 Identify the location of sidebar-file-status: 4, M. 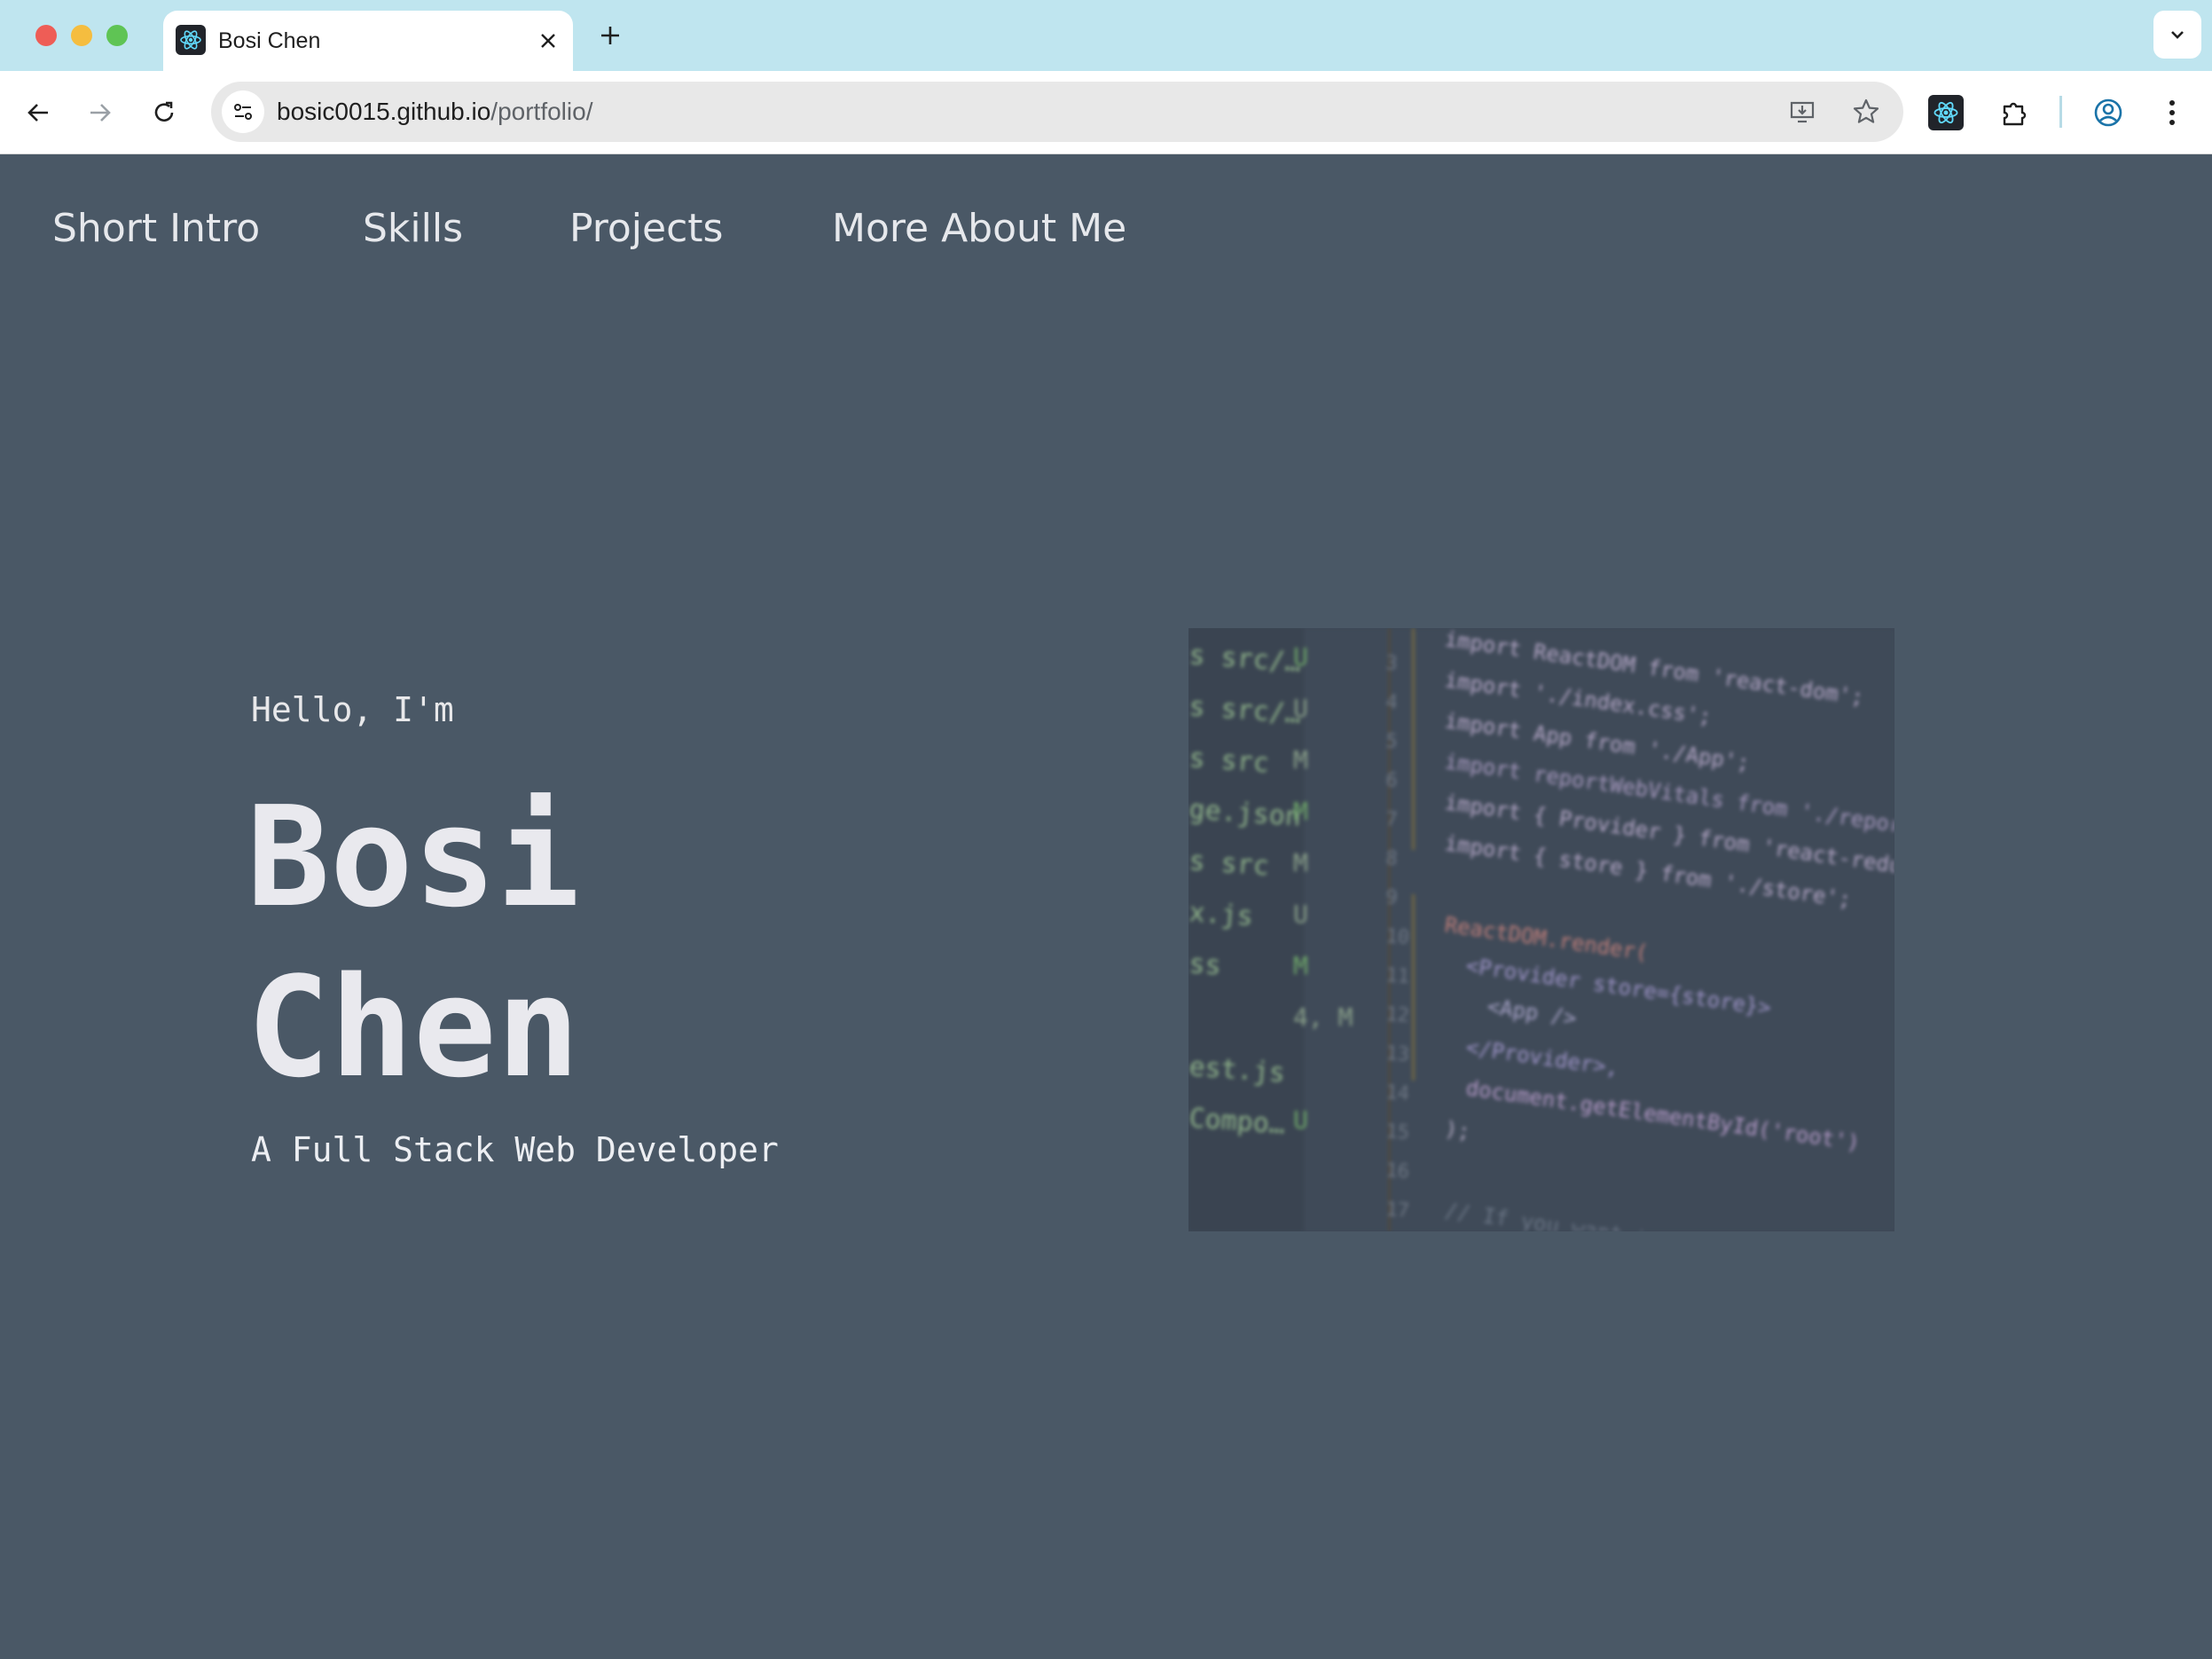
(1323, 1017).